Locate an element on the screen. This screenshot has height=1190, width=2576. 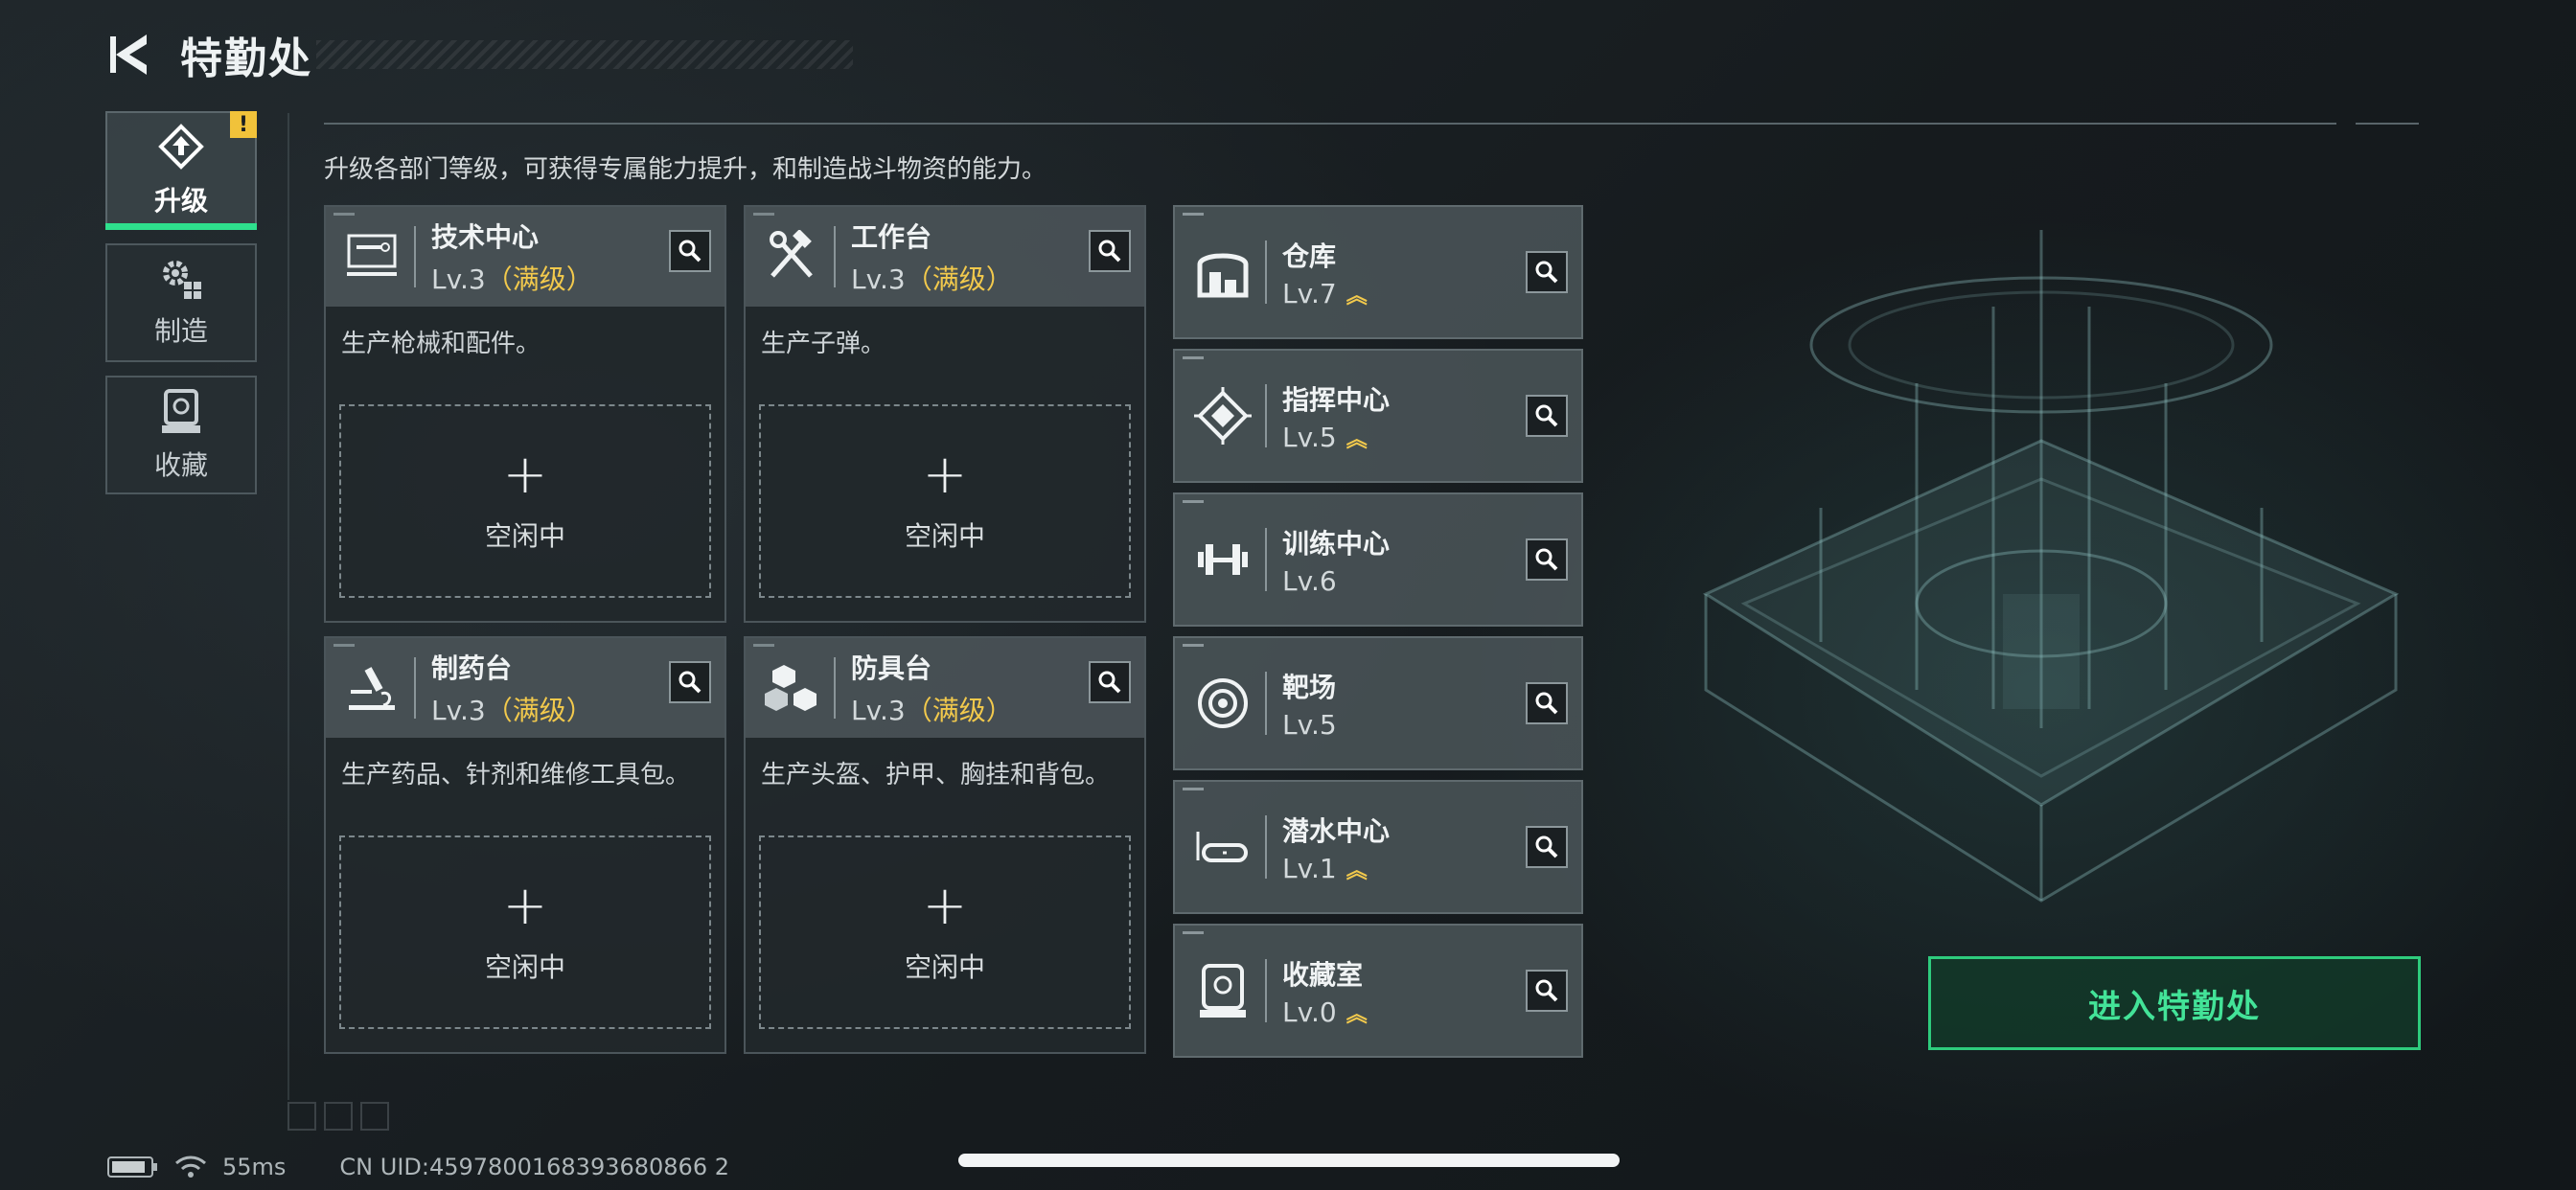
facility-name: 潜水中心 is located at coordinates (1336, 831).